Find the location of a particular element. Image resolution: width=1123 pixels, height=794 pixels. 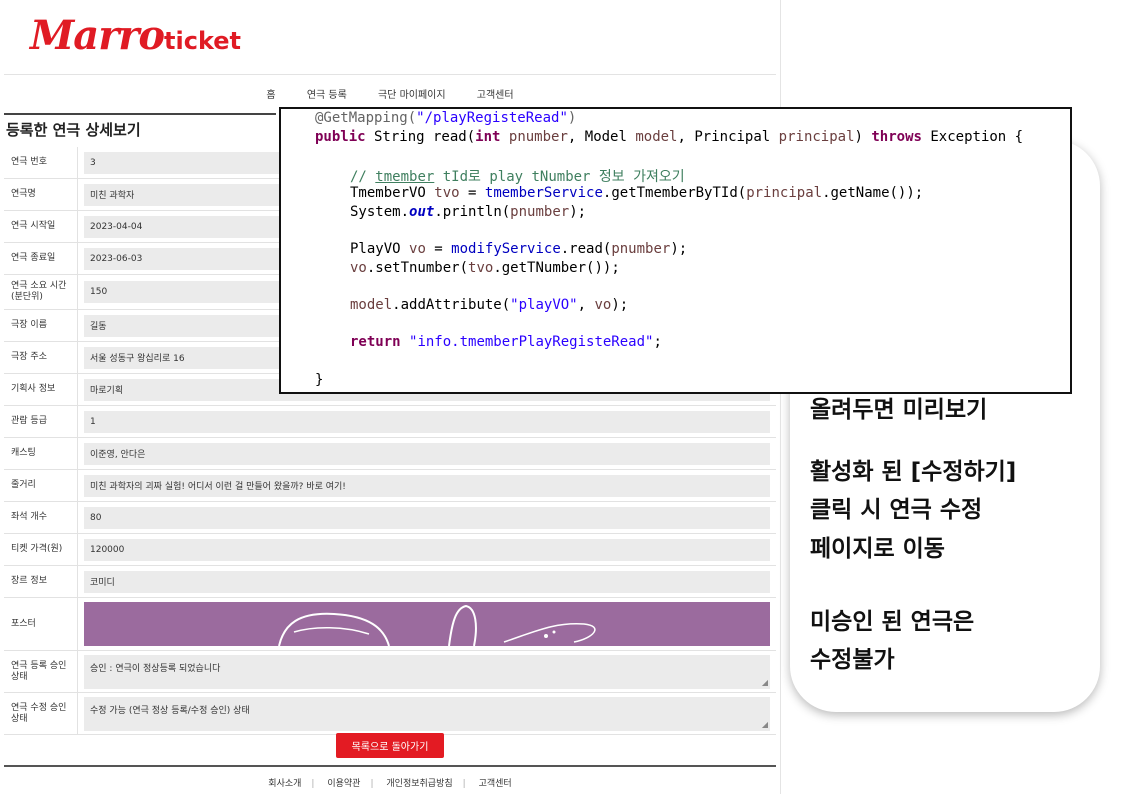

table-row: 좌석 개수 80 is located at coordinates (390, 518).